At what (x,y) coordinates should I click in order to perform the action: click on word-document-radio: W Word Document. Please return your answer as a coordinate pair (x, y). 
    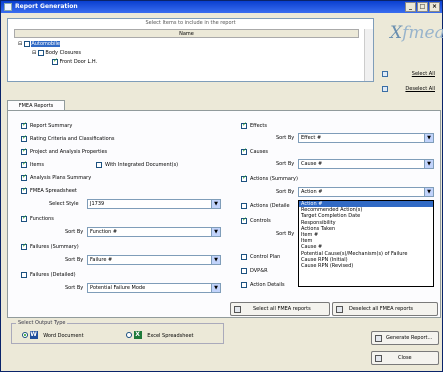
    Looking at the image, I should click on (53, 335).